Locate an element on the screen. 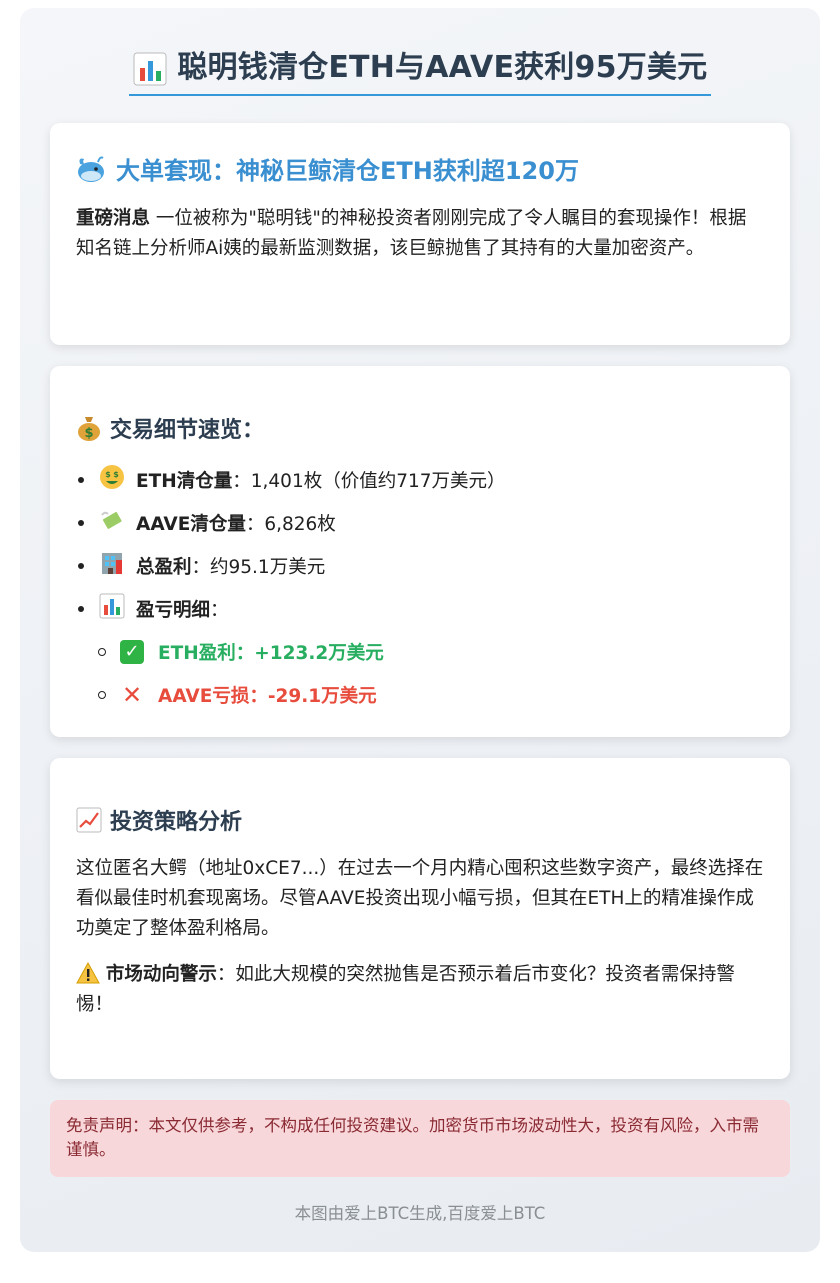 The image size is (840, 1283). list-item: AAVE清仓量 ：6,826枚 is located at coordinates (420, 522).